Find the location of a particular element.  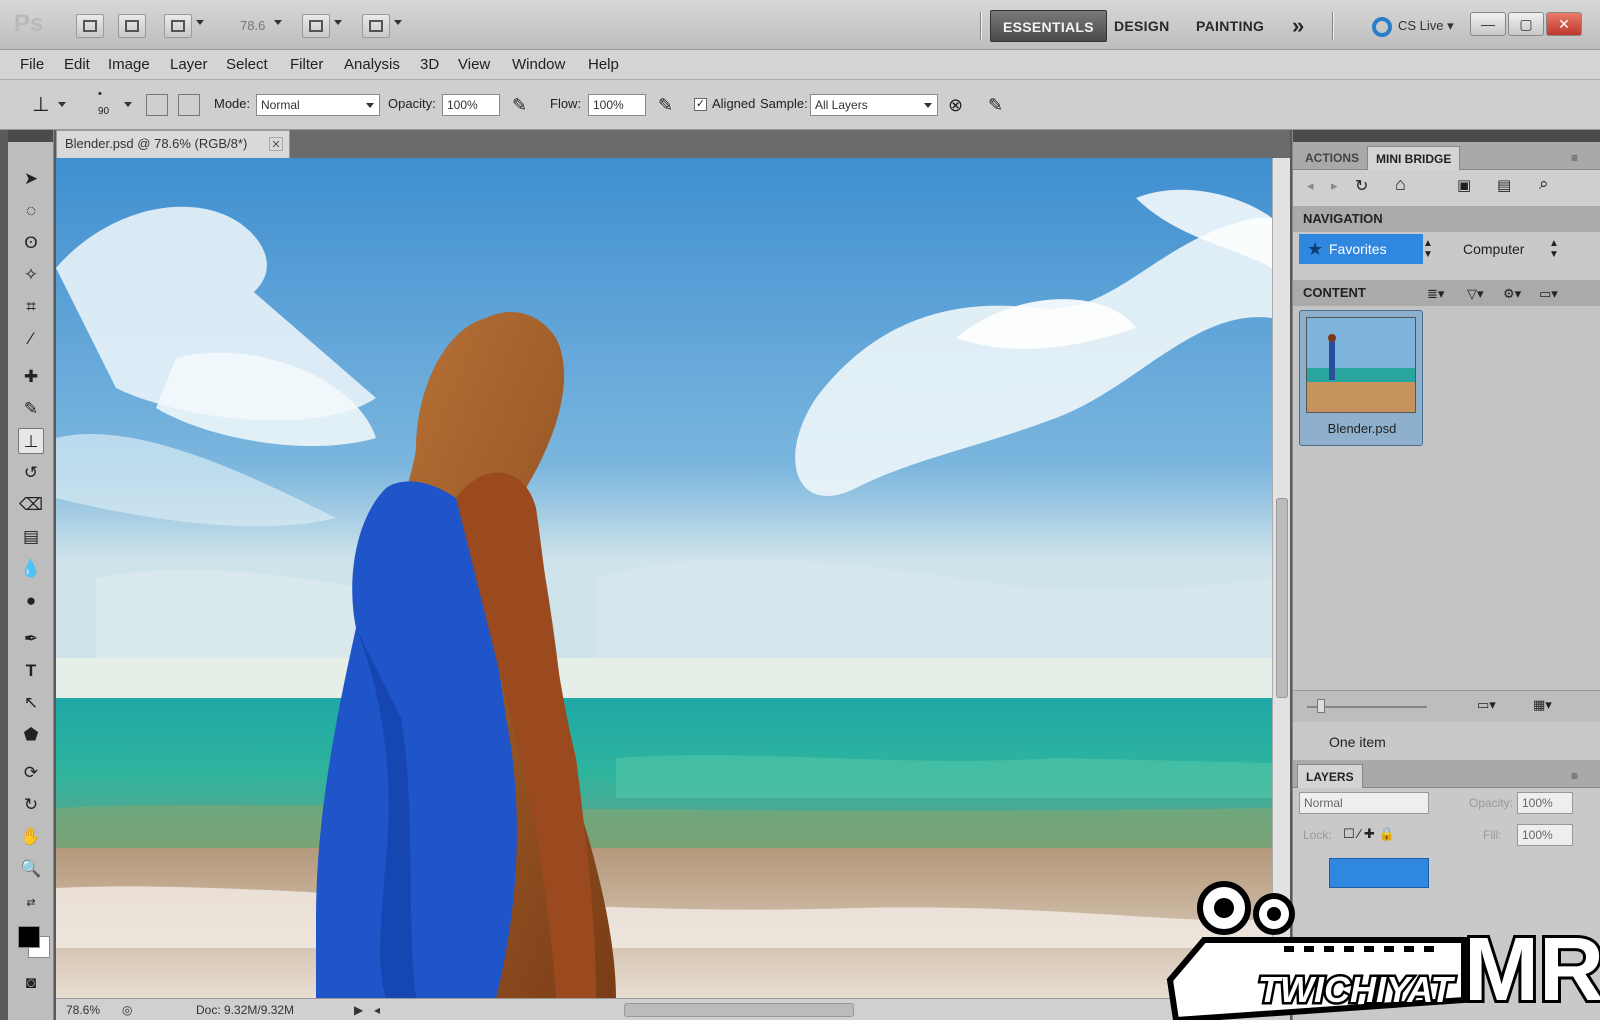

document-tab: Blender.psd @ 78.6% (RGB/8*) ✕ is located at coordinates (173, 144).